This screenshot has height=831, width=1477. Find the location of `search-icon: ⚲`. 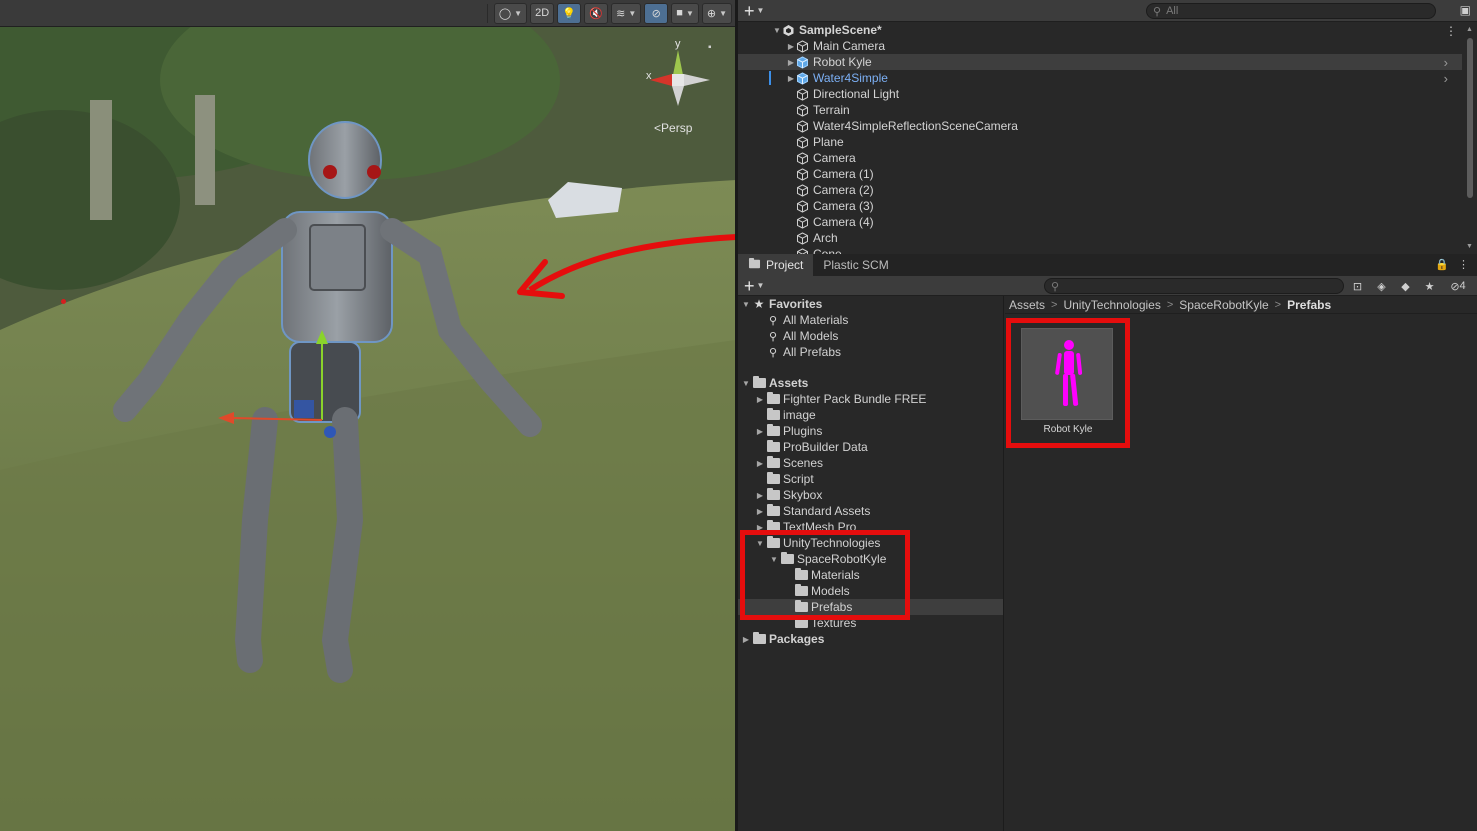

search-icon: ⚲ is located at coordinates (773, 320).